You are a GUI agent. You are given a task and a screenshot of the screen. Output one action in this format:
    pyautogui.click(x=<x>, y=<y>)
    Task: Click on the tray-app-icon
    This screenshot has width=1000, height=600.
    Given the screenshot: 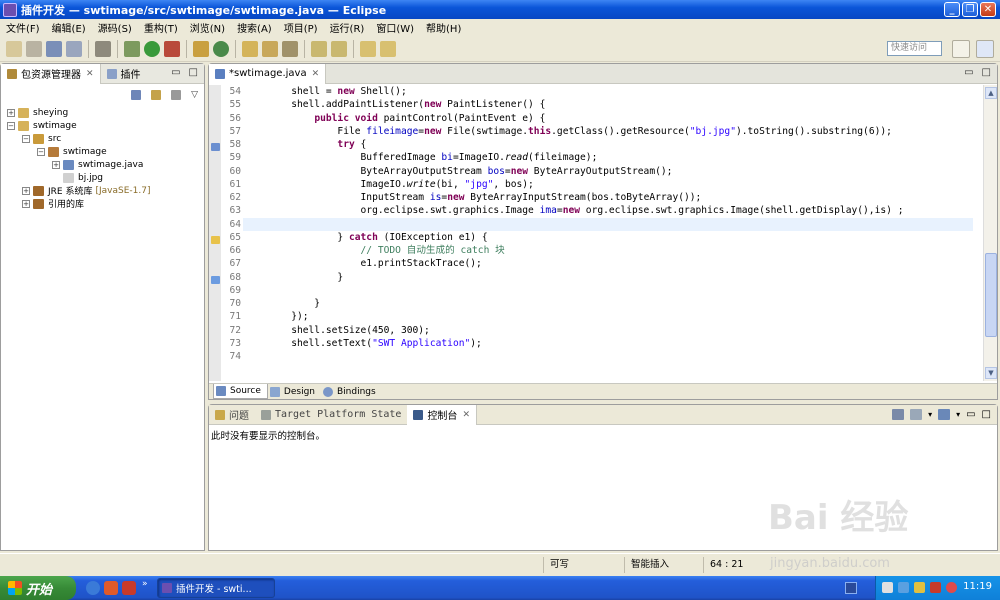 What is the action you would take?
    pyautogui.click(x=935, y=587)
    